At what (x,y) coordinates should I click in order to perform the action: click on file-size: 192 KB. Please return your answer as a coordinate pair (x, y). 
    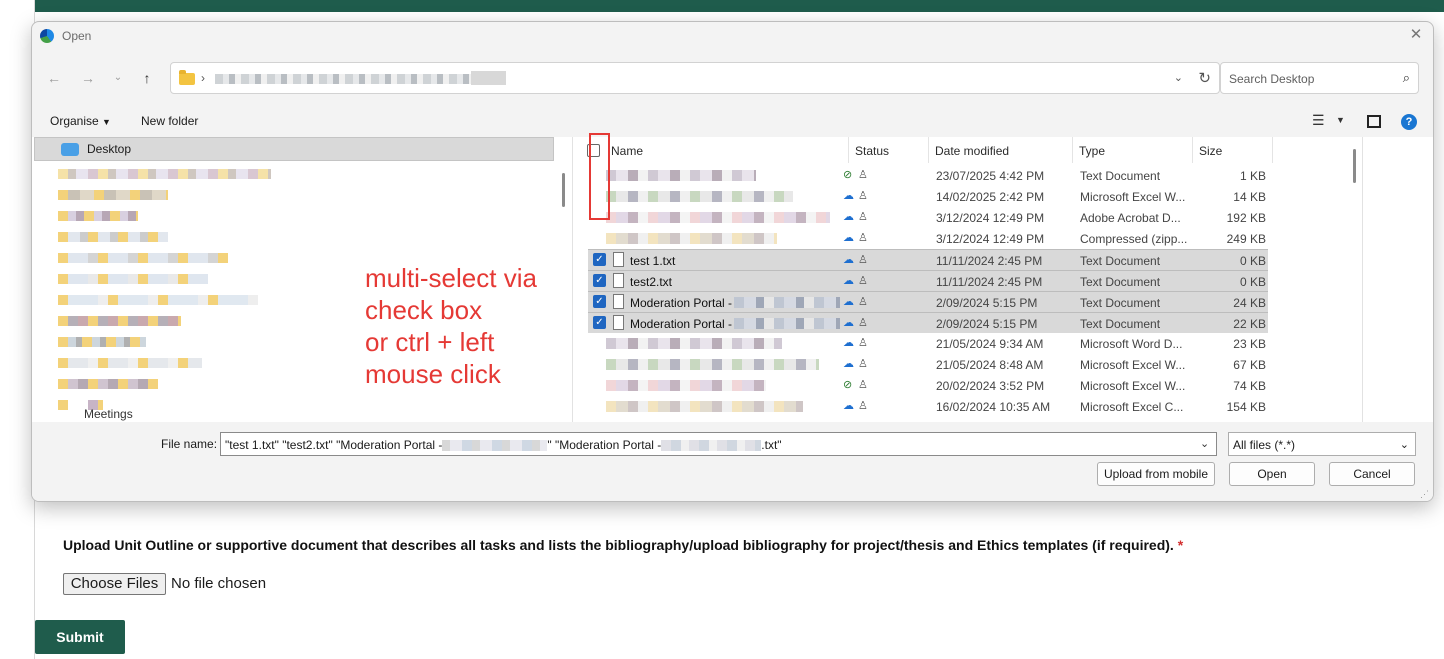
    Looking at the image, I should click on (1246, 218).